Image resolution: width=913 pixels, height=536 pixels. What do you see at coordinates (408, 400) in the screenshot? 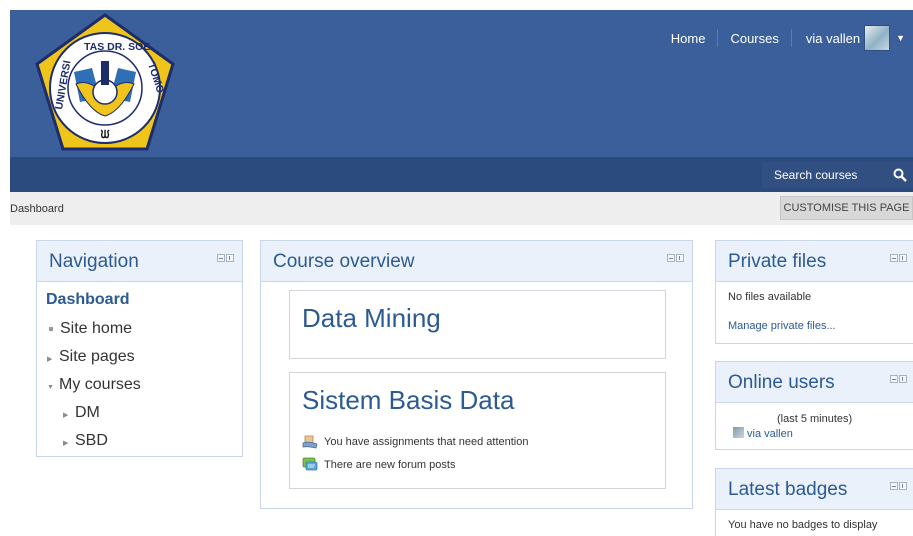
I see `course-title-link: Sistem Basis Data` at bounding box center [408, 400].